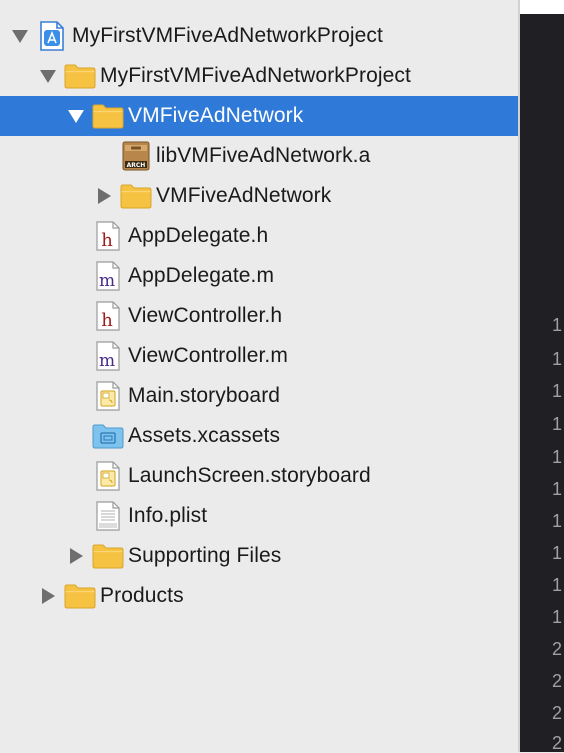 The width and height of the screenshot is (564, 753). I want to click on tree-row-file-viewcontroller-h: h ViewController.h, so click(259, 316).